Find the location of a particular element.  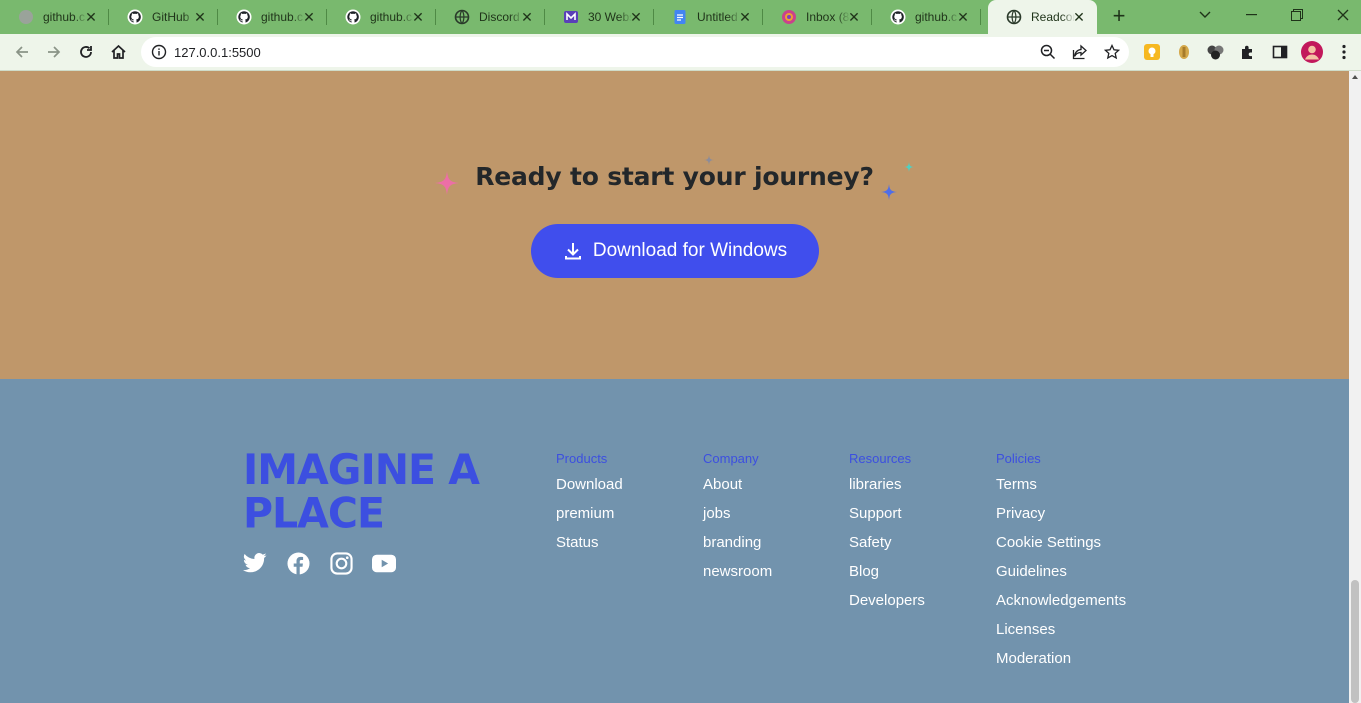

footer-link-cookie-settings: Cookie Settings is located at coordinates (1061, 543).